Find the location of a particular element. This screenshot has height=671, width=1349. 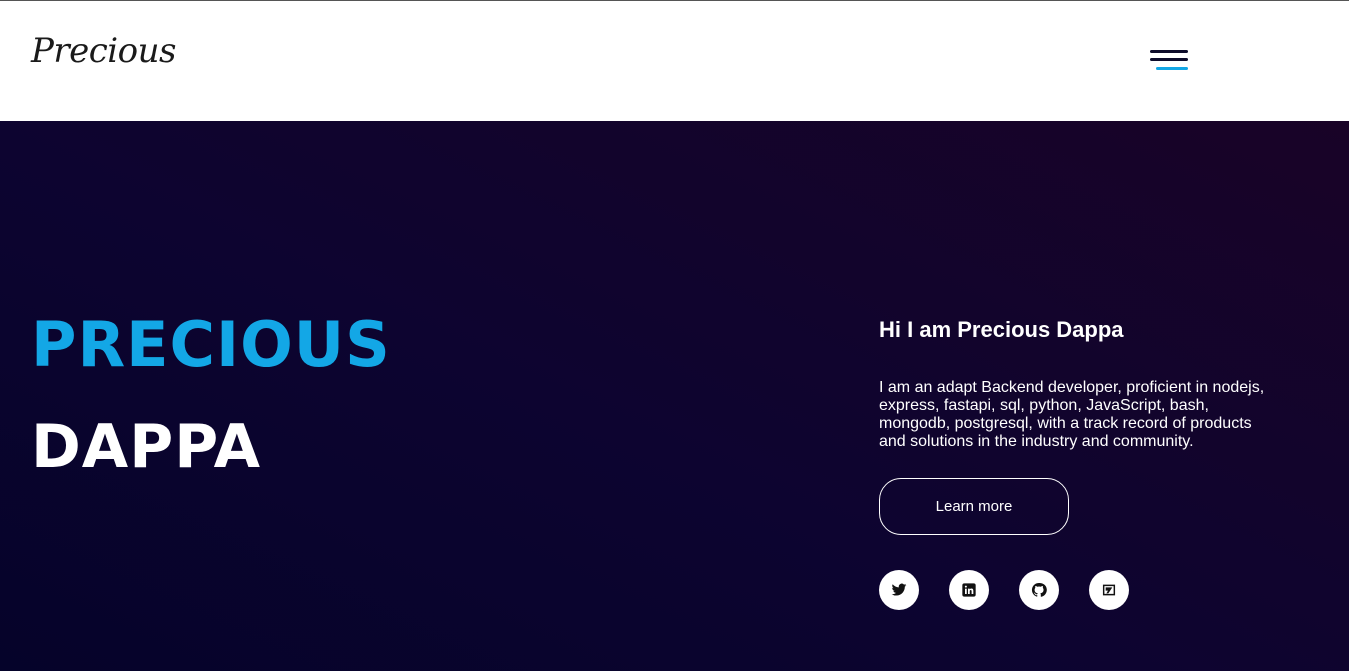

menu-bar-top is located at coordinates (1169, 51).